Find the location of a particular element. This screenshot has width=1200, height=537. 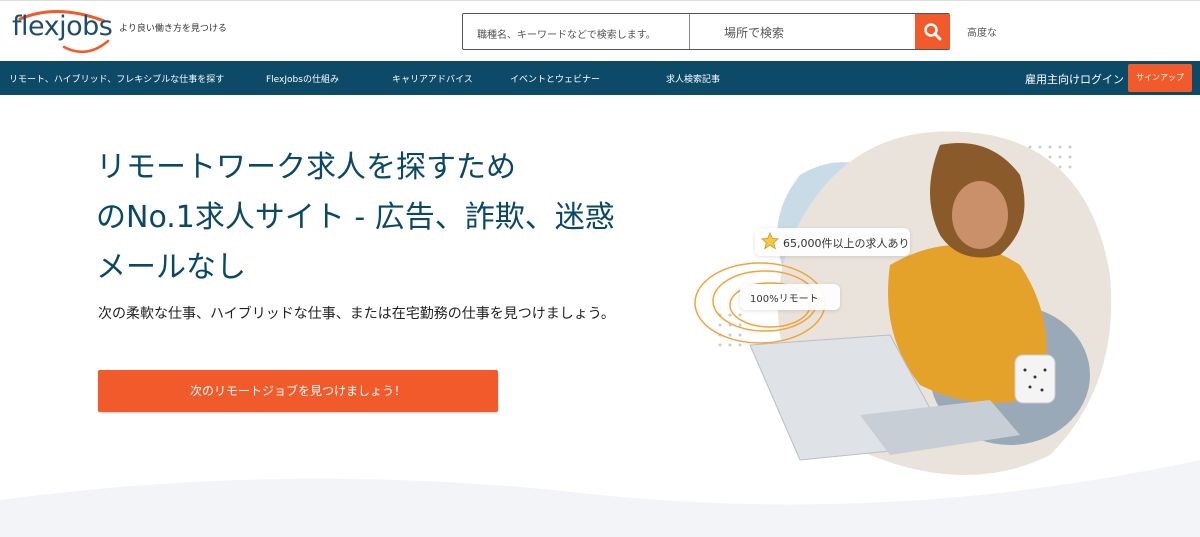

search-button is located at coordinates (932, 31).